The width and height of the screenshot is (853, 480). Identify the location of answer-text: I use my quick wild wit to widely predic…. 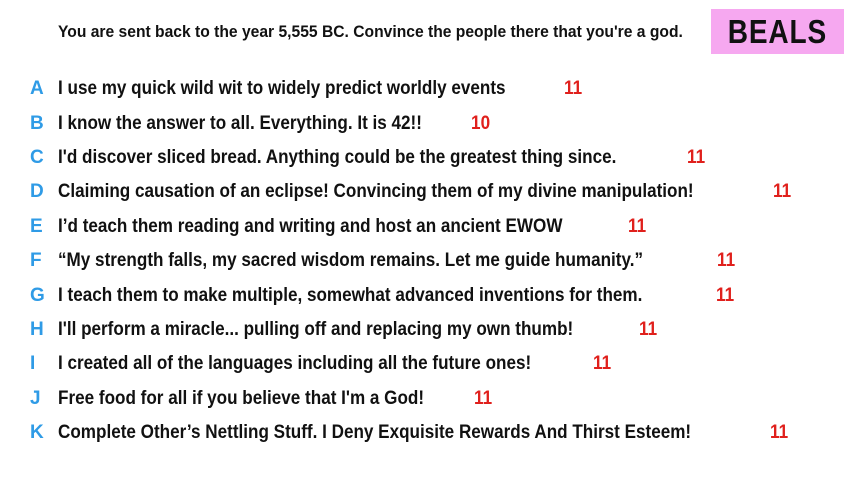
(282, 89).